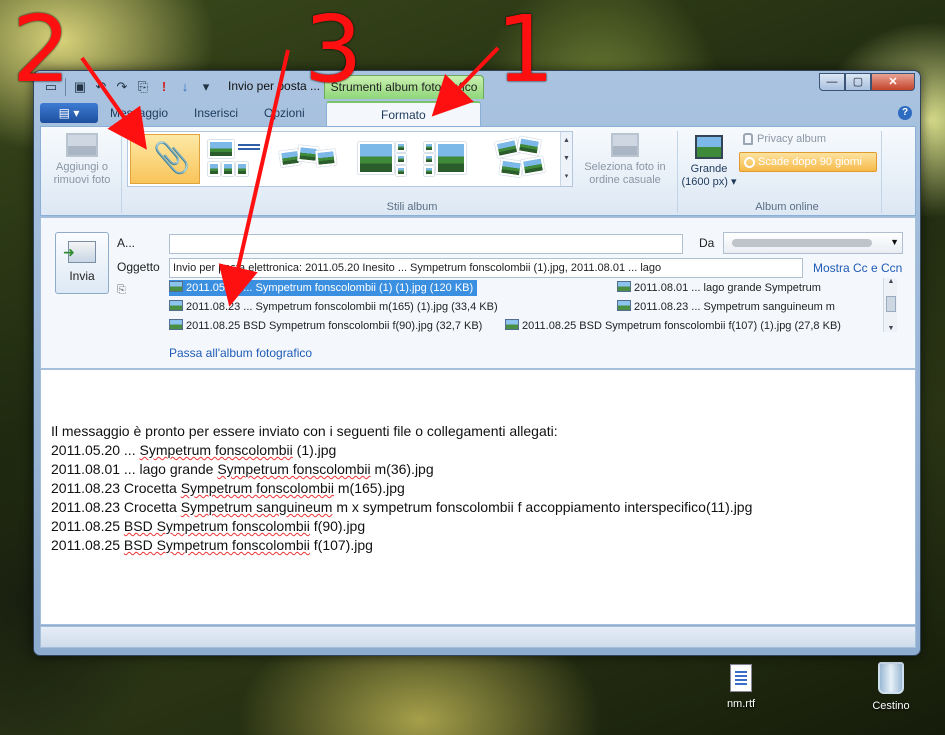 This screenshot has width=945, height=735. I want to click on arrow-to-paperclip-style, so click(113, 103).